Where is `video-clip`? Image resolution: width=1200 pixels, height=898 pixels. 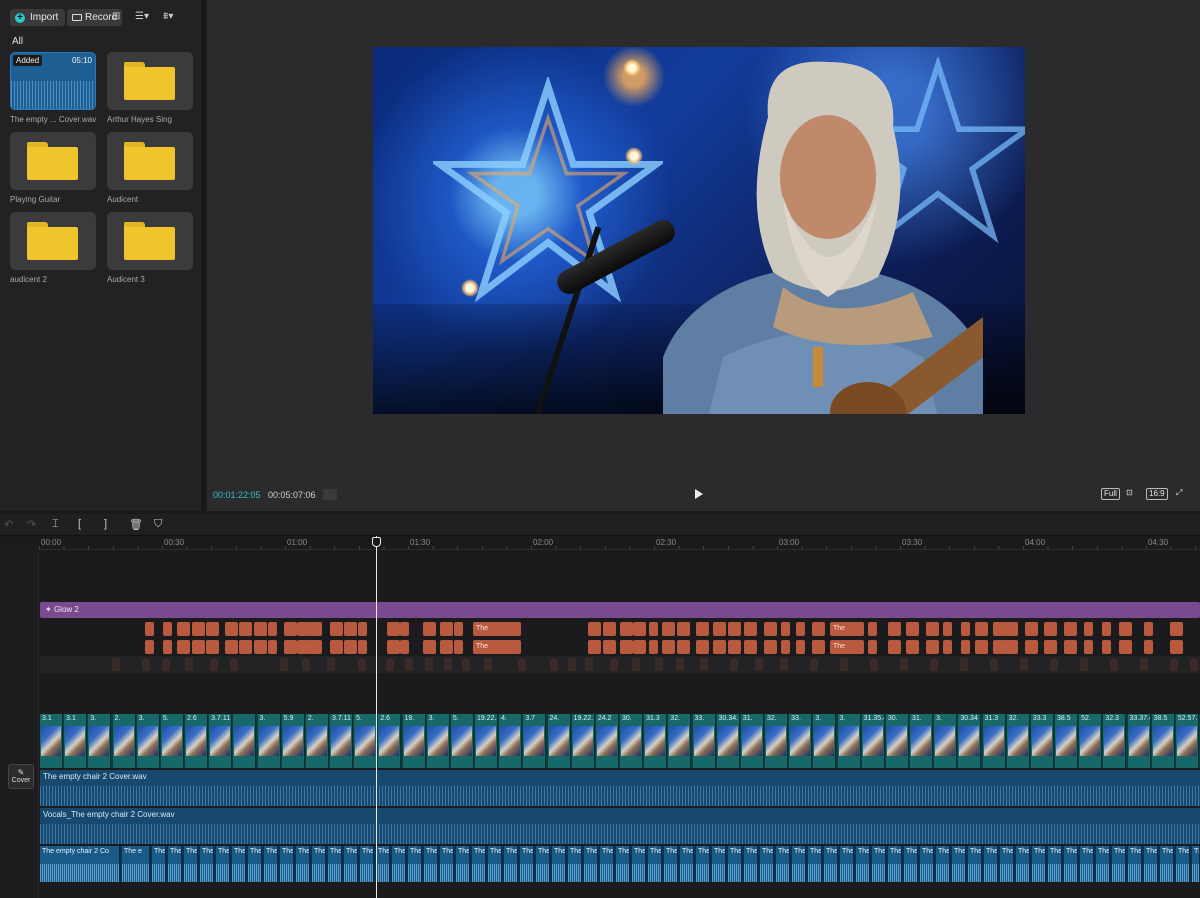
video-clip is located at coordinates (245, 741).